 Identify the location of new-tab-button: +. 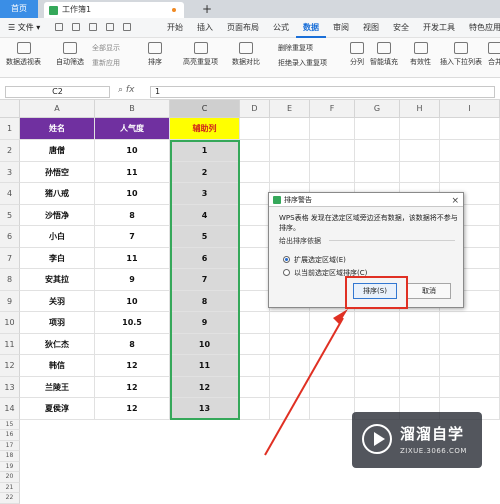
(207, 9).